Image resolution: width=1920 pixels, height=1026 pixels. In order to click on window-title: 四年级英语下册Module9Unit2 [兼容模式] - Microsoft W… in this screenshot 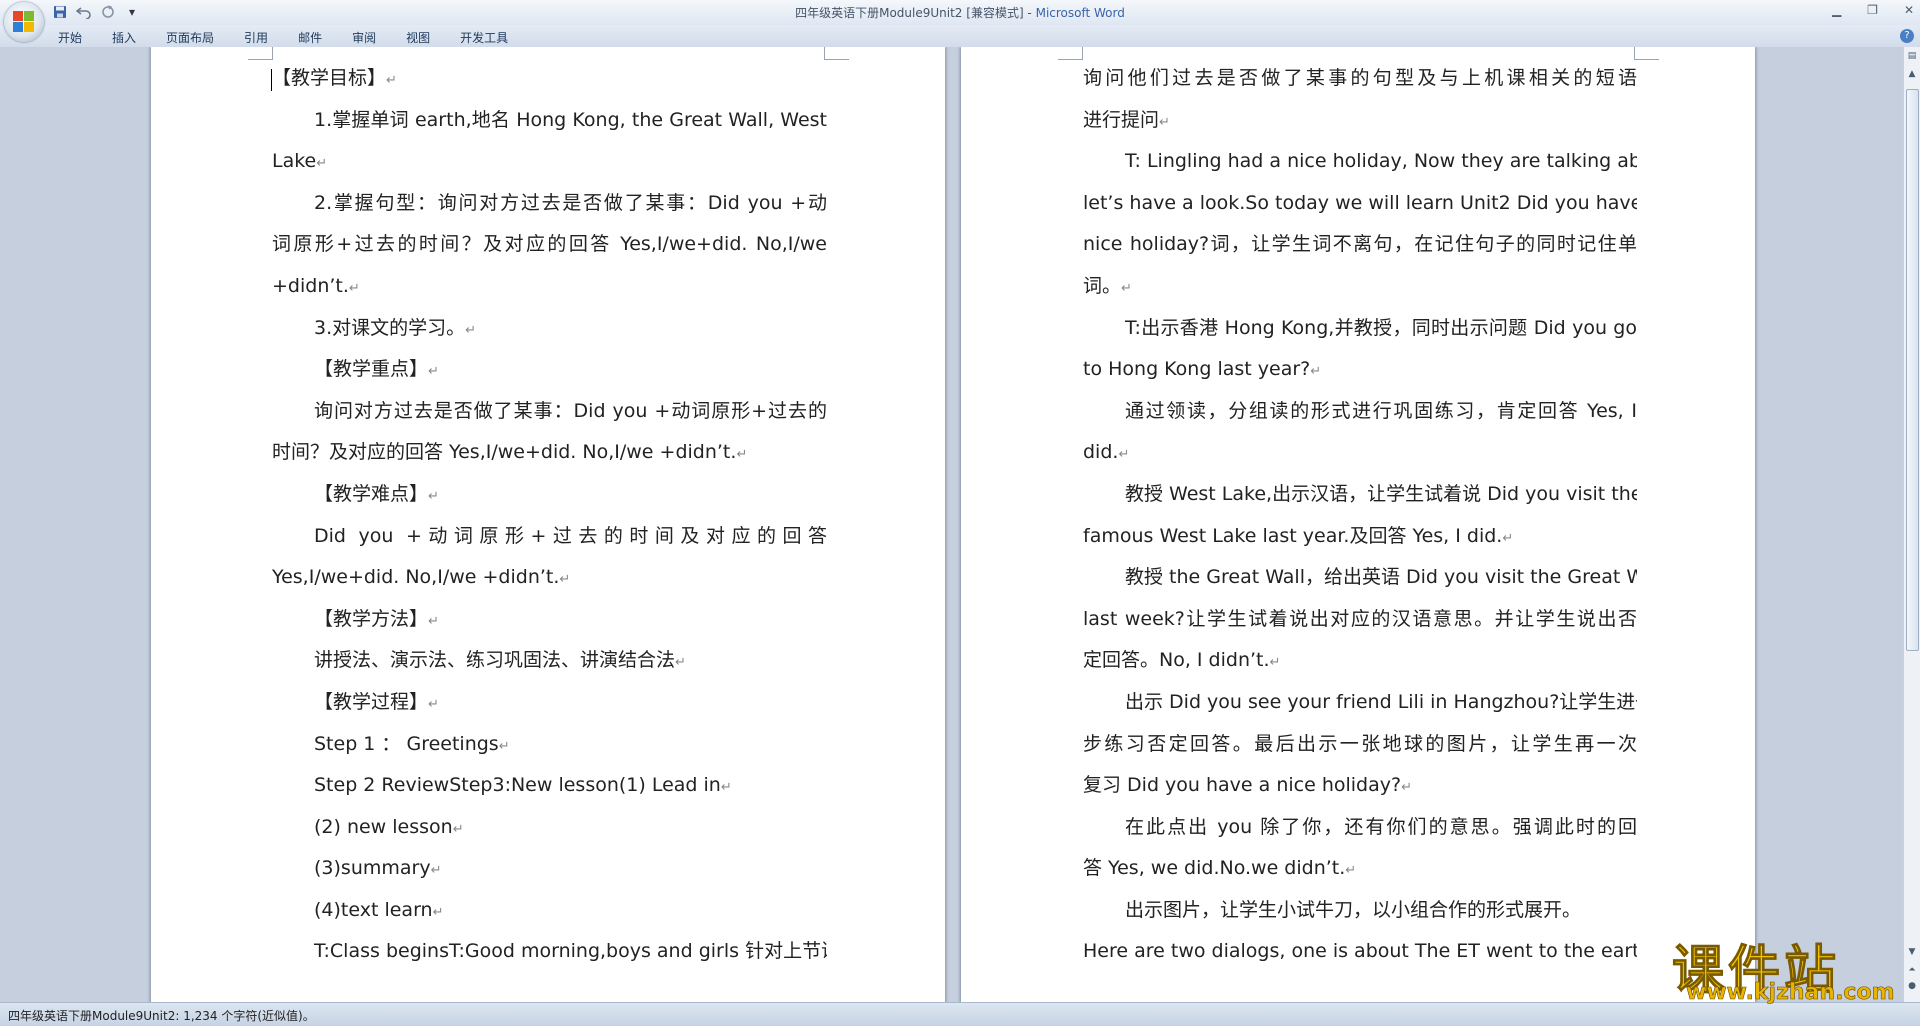, I will do `click(960, 12)`.